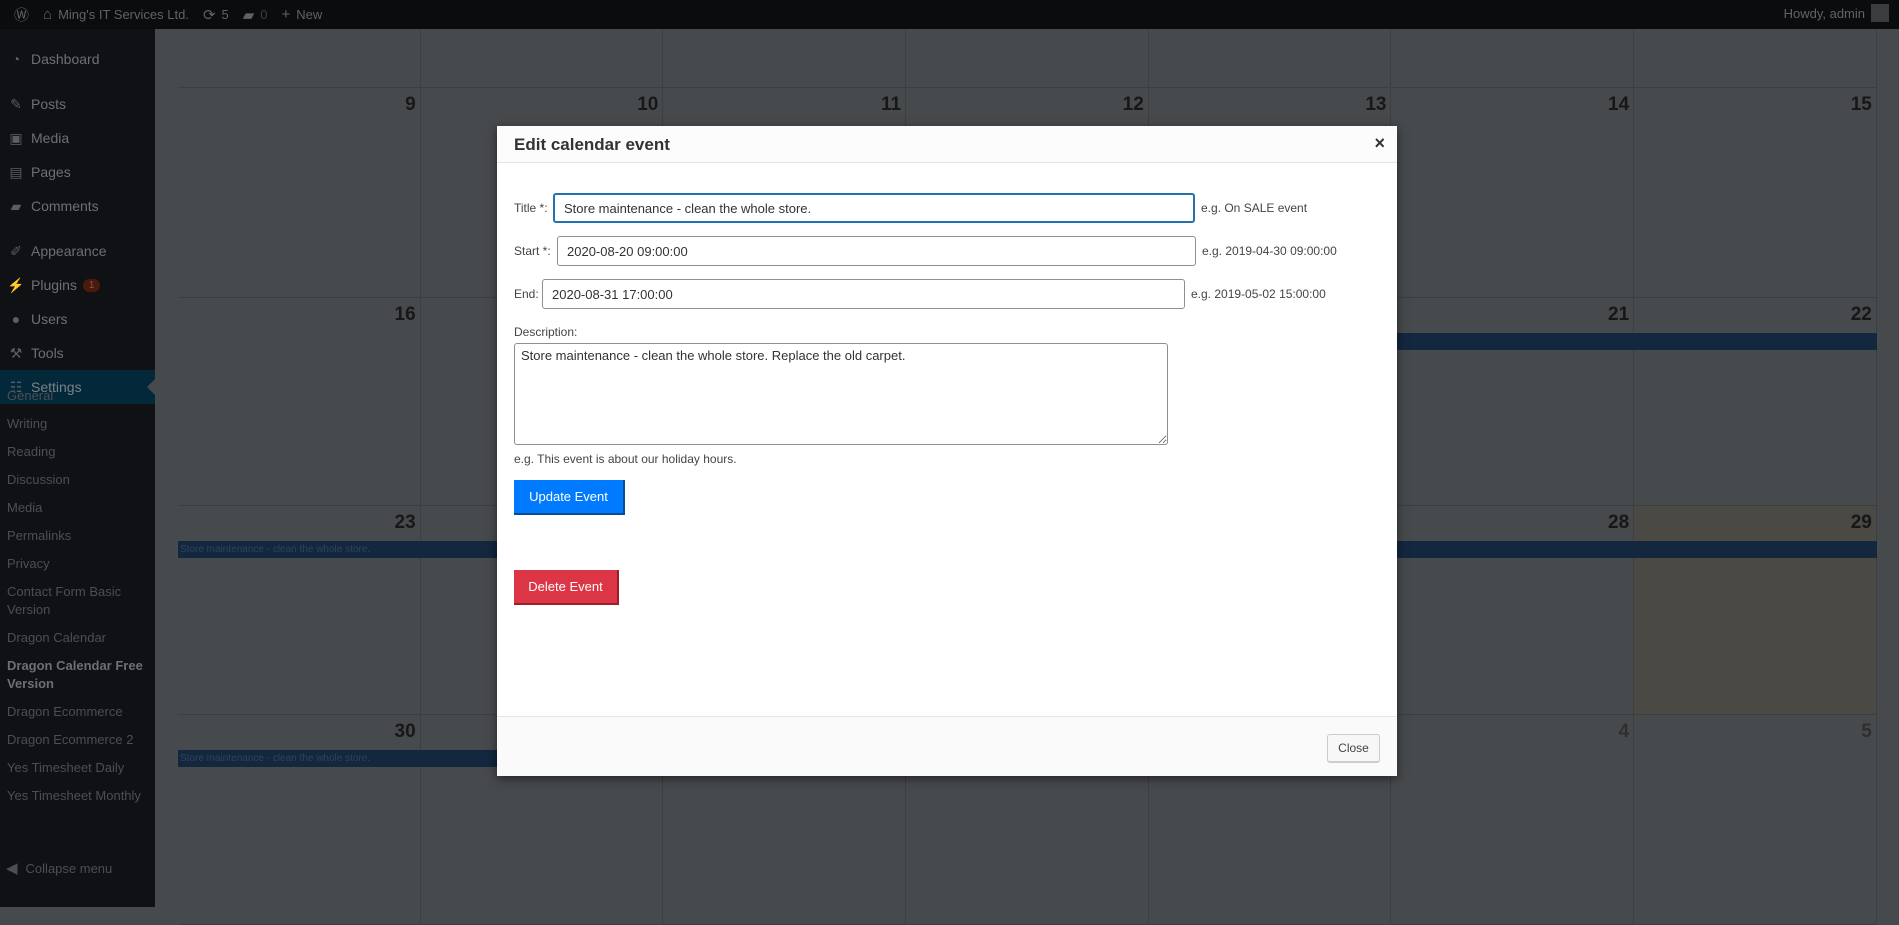 Image resolution: width=1899 pixels, height=925 pixels. What do you see at coordinates (1755, 820) in the screenshot?
I see `calendar-day: 5` at bounding box center [1755, 820].